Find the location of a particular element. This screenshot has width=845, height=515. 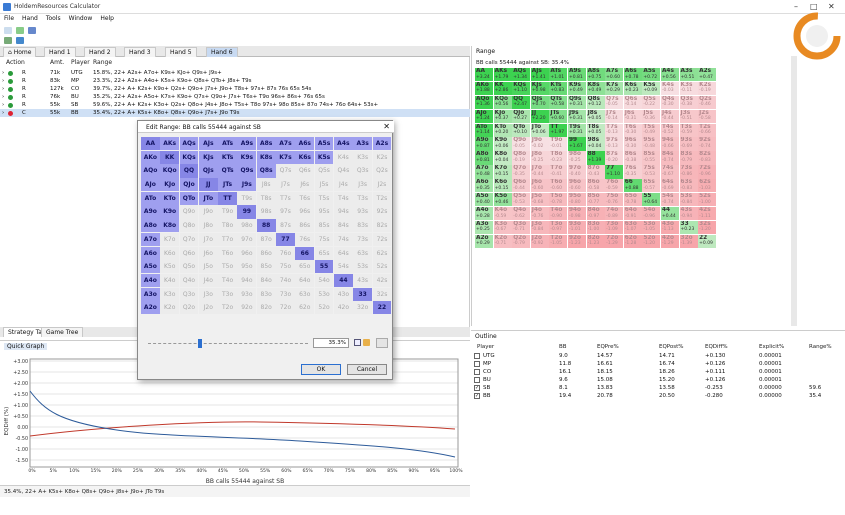

open-icon is located at coordinates (20, 30).